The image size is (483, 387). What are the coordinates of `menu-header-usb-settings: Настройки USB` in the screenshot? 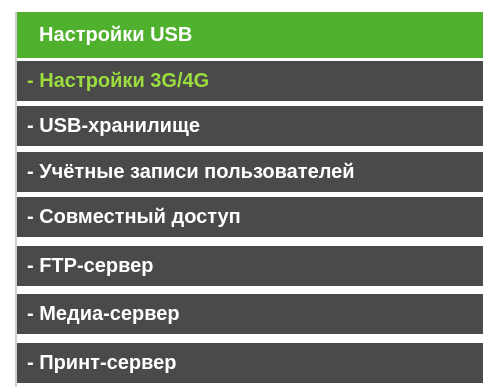 It's located at (250, 35).